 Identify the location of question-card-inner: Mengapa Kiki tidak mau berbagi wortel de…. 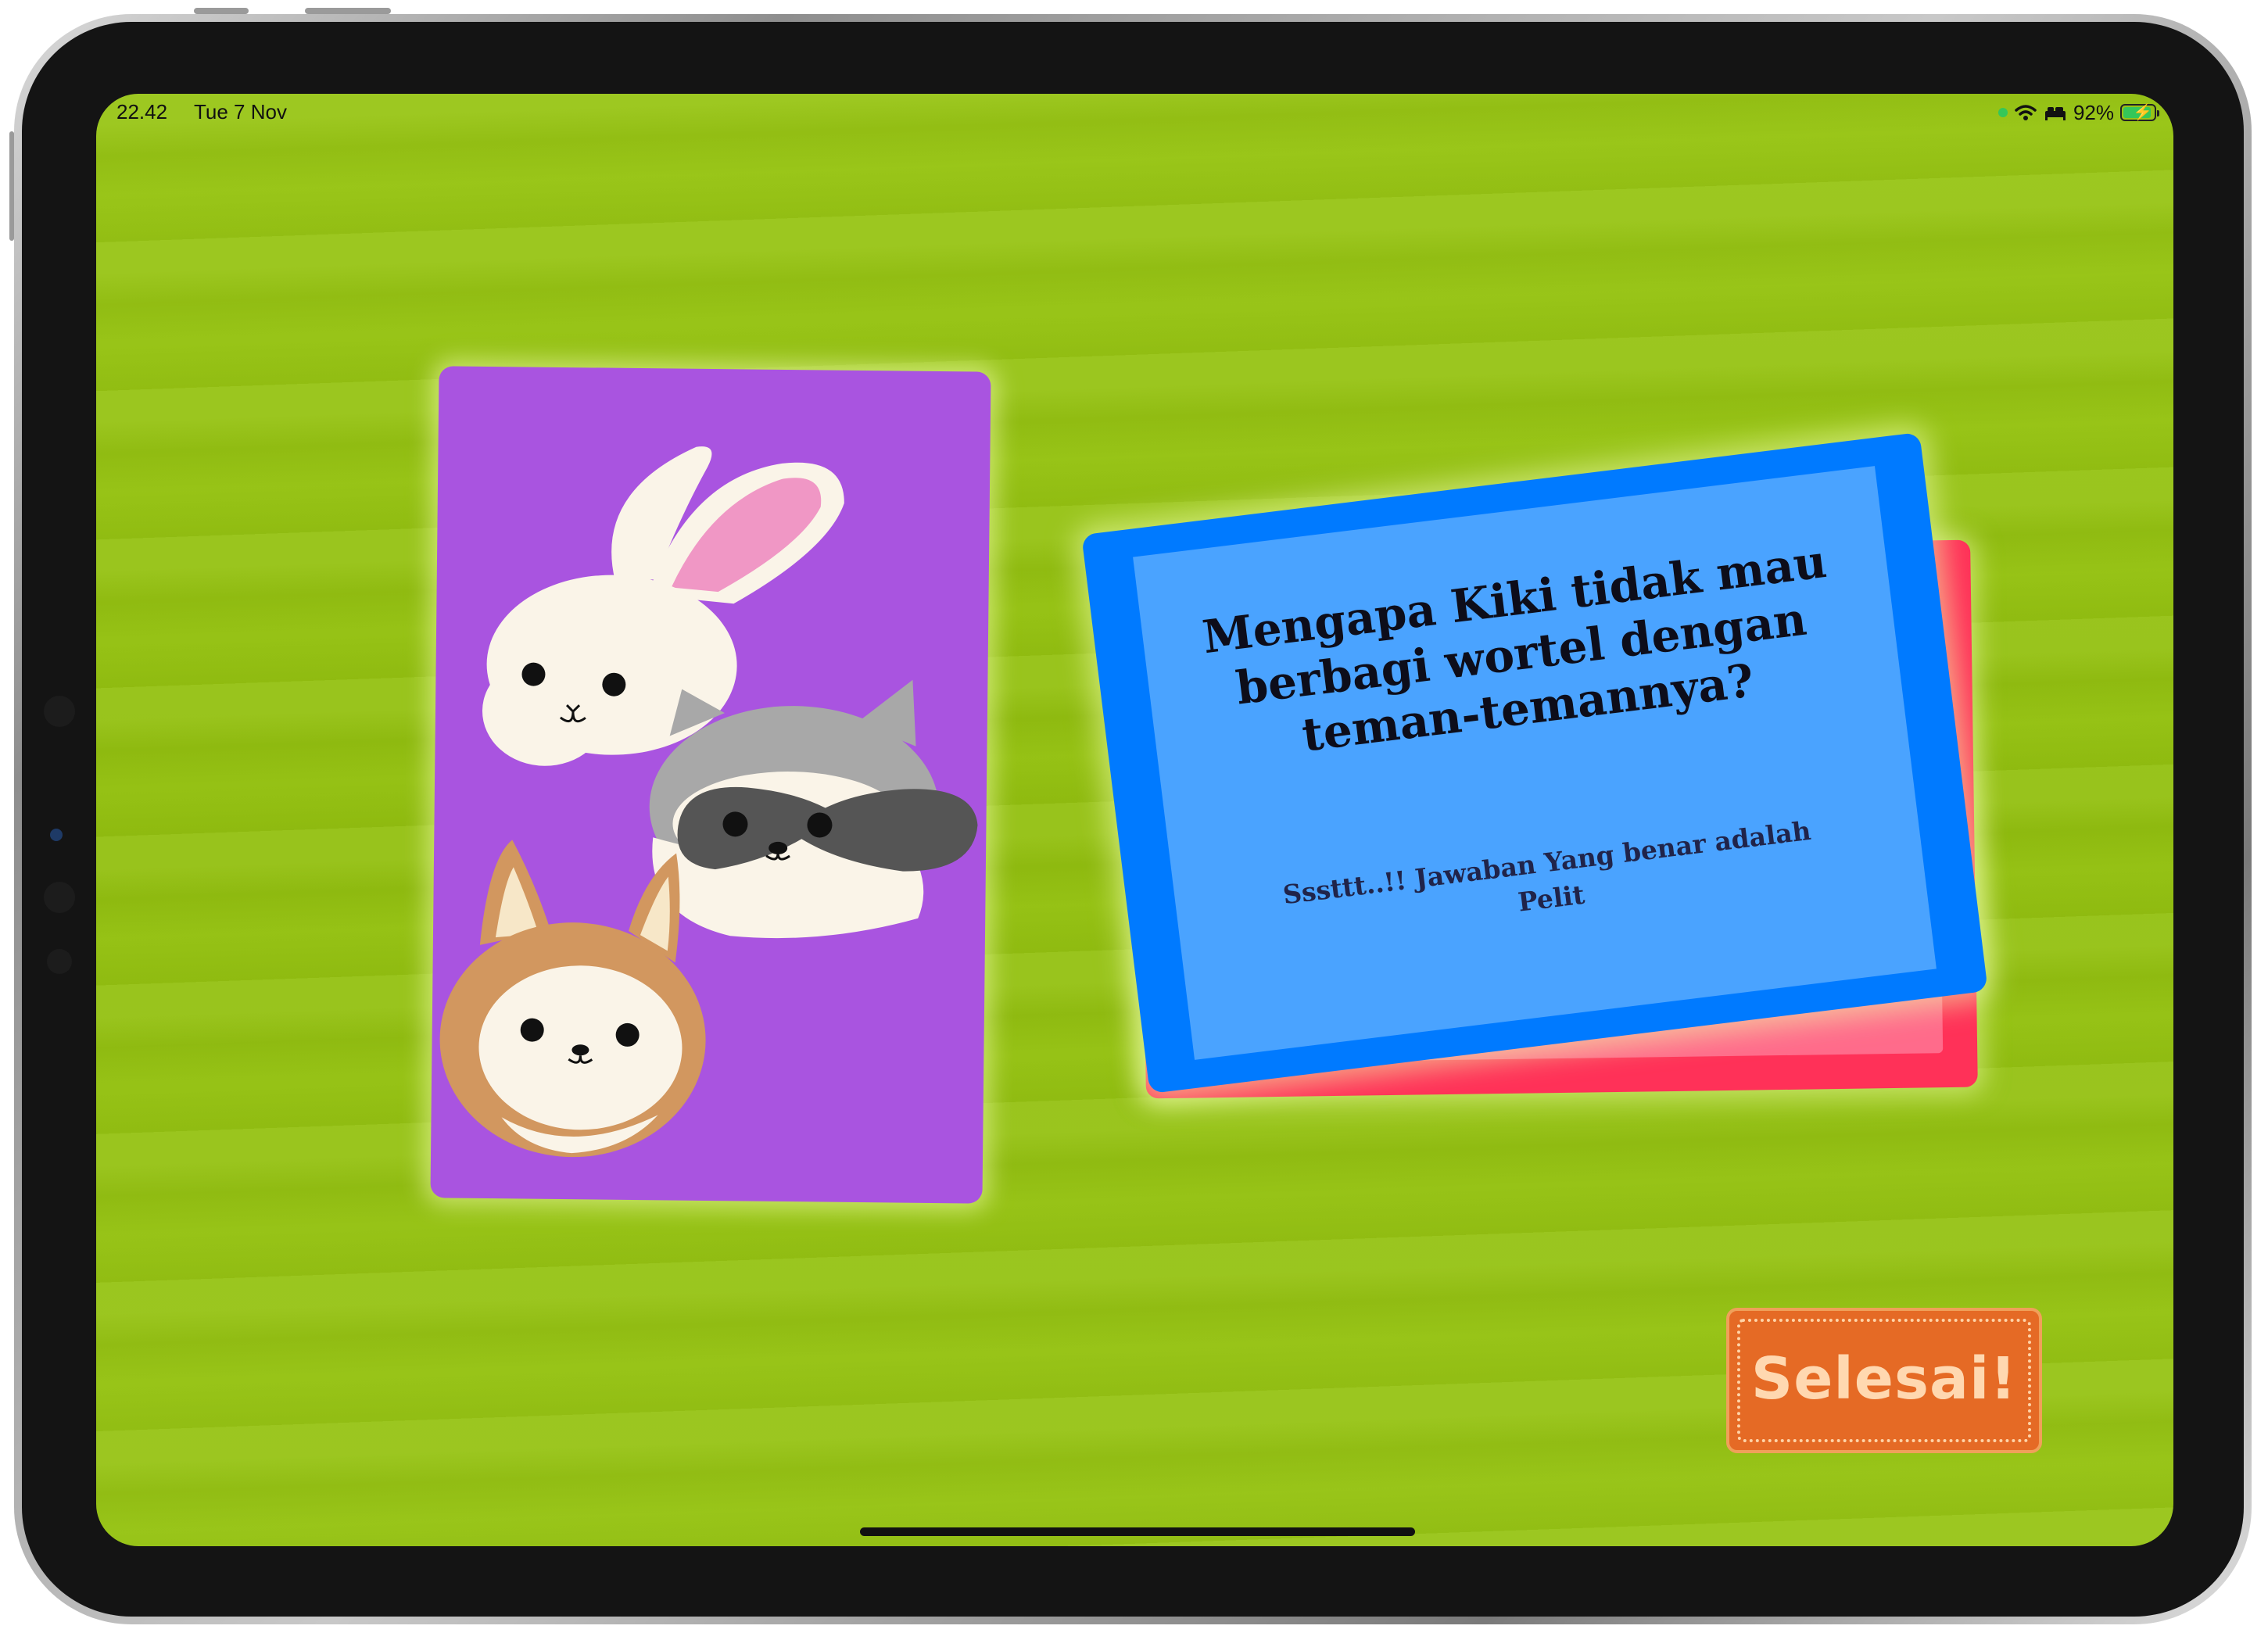
(1535, 763).